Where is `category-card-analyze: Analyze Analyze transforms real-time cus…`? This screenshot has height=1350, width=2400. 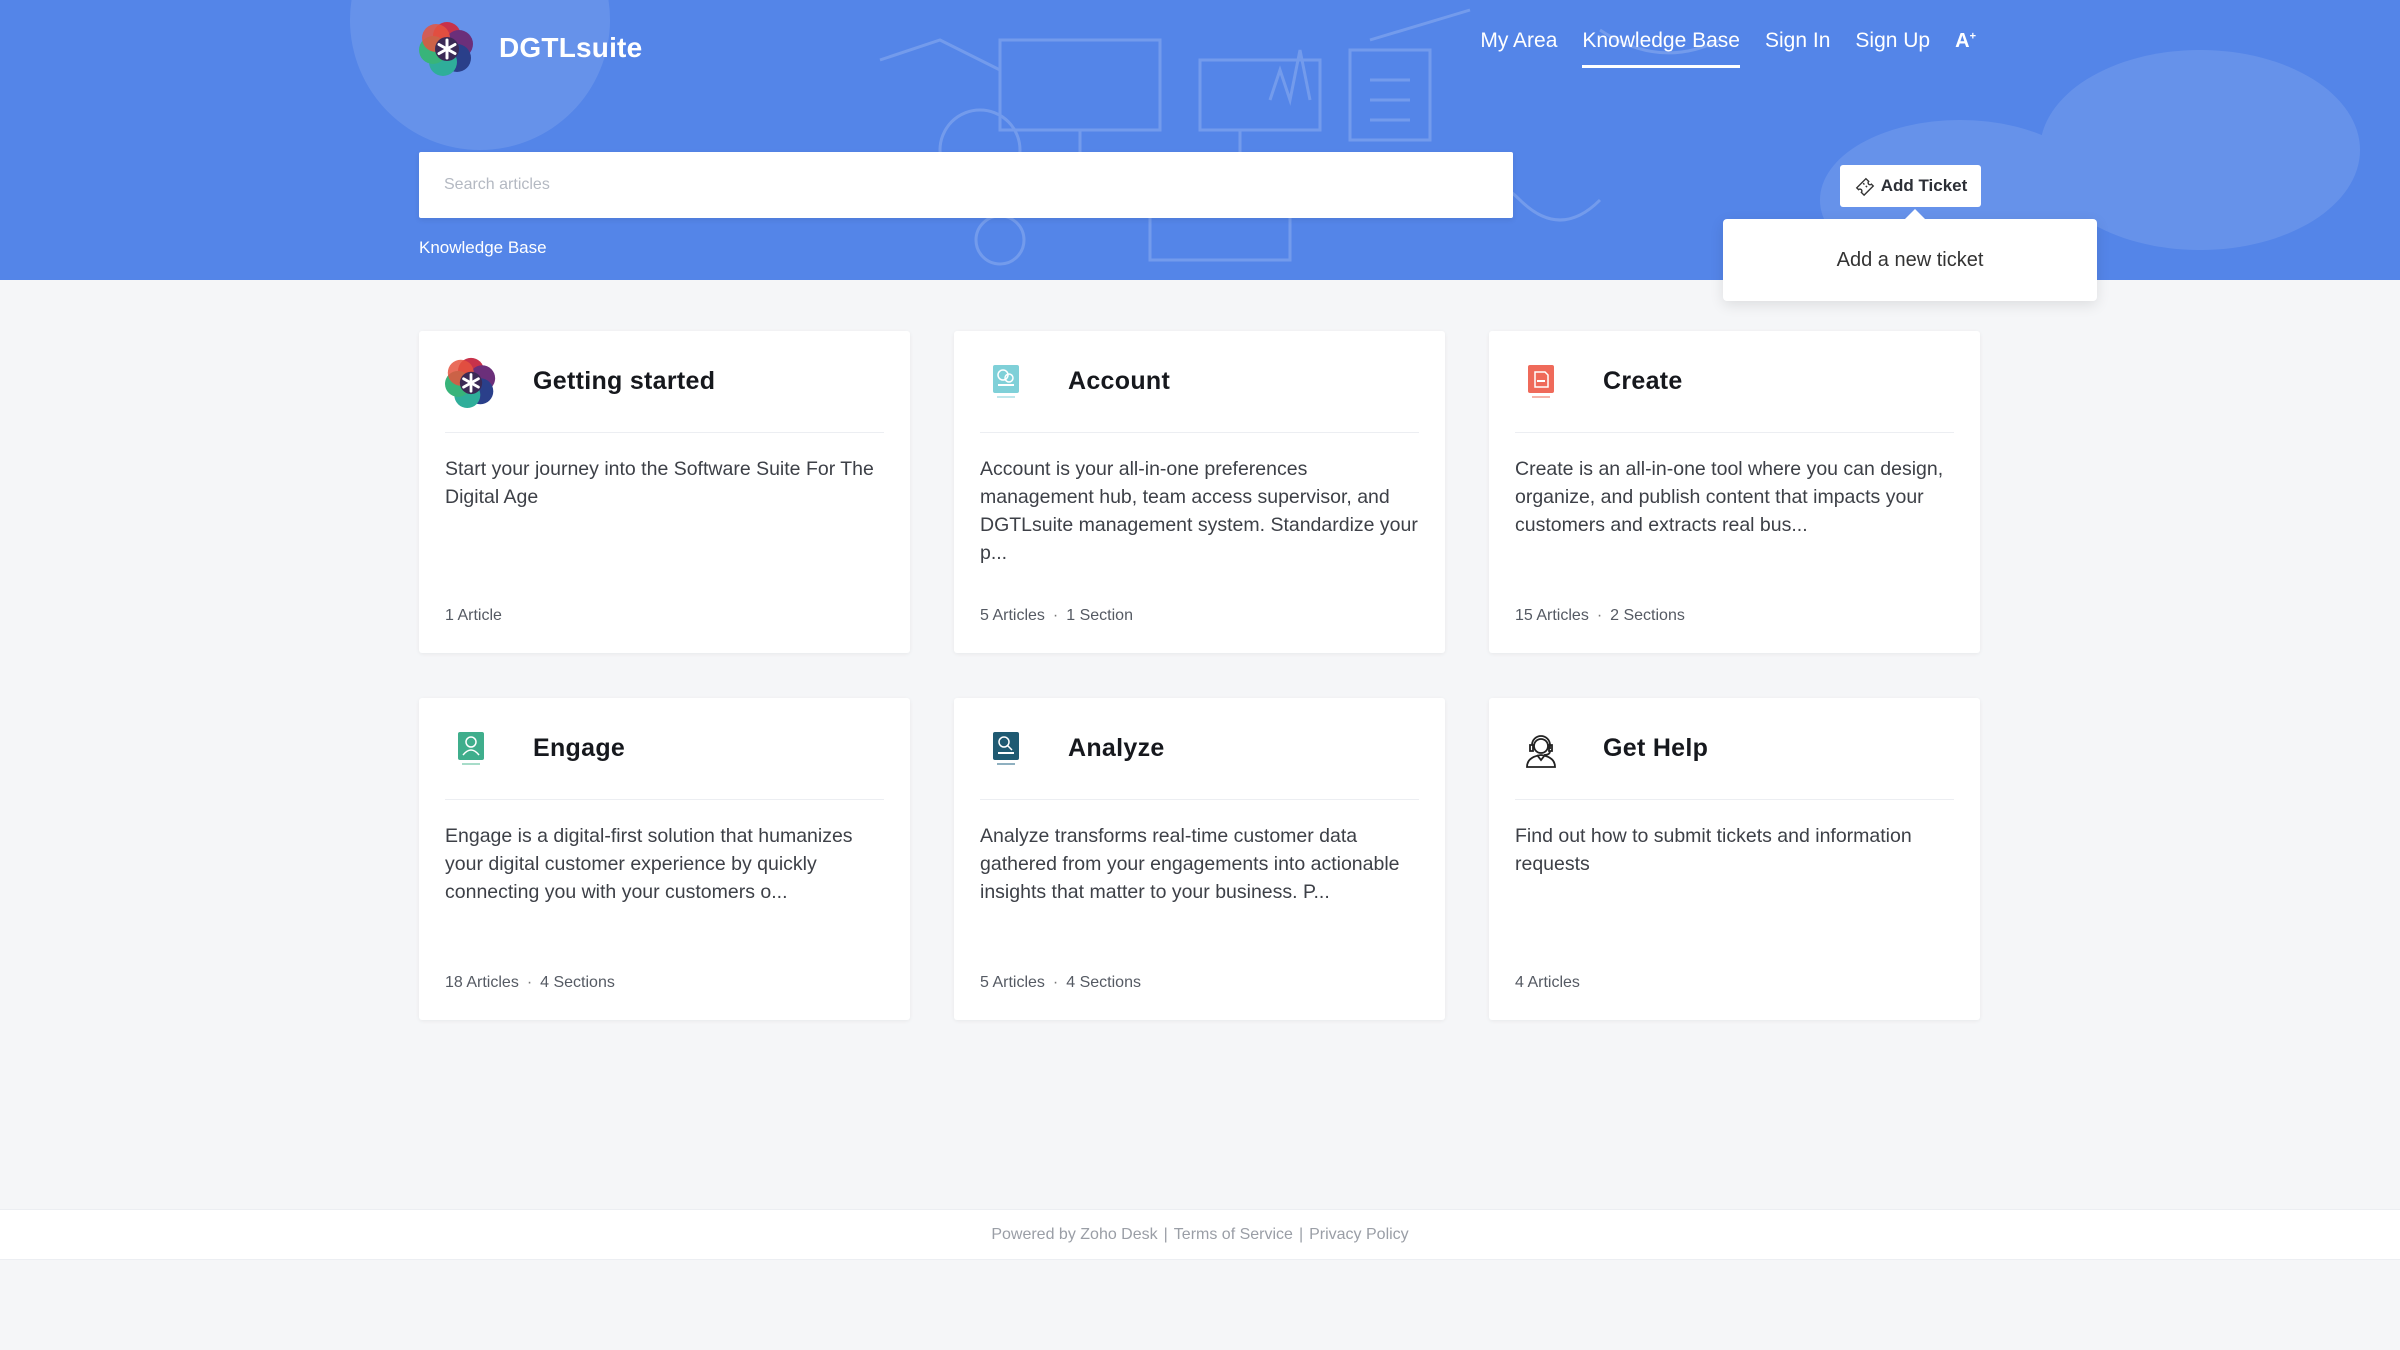
category-card-analyze: Analyze Analyze transforms real-time cus… is located at coordinates (1199, 859).